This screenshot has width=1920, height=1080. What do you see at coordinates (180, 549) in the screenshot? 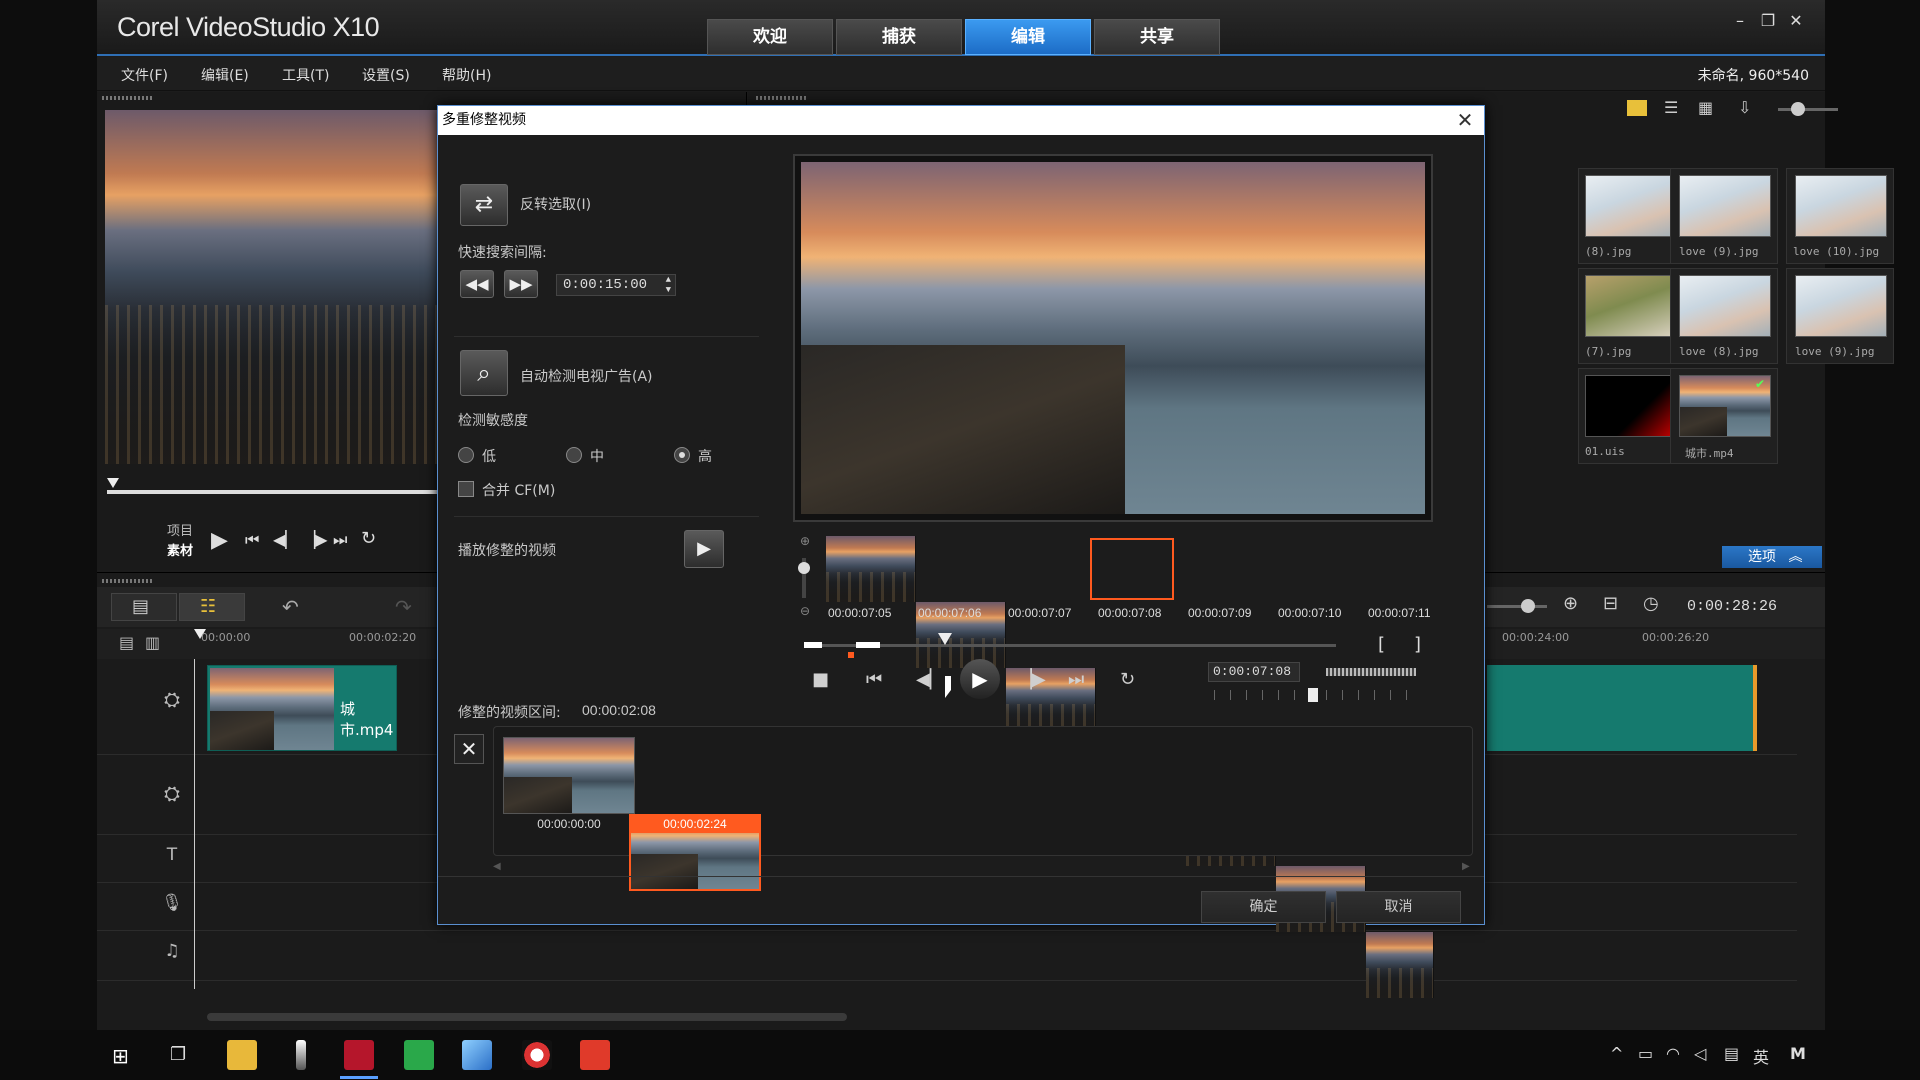
I see `mode-clip: 素材` at bounding box center [180, 549].